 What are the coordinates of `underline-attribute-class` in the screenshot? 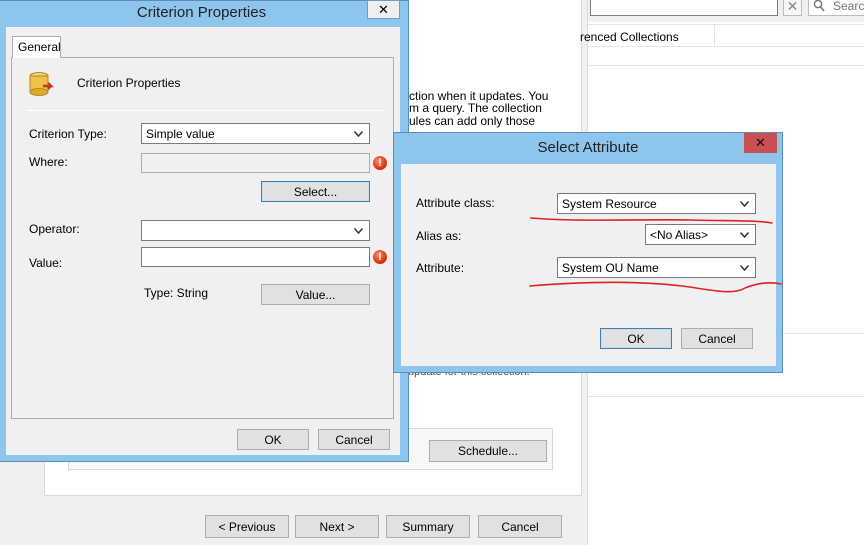 It's located at (651, 220).